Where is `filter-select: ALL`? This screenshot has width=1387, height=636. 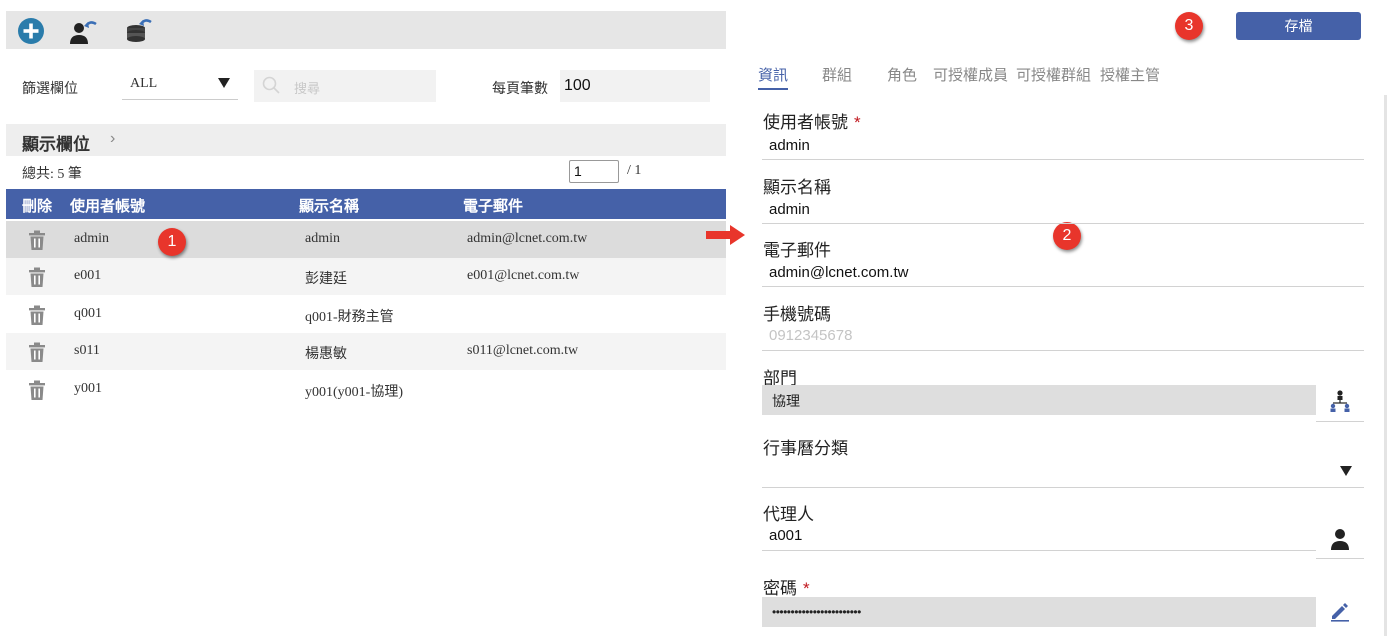 filter-select: ALL is located at coordinates (180, 85).